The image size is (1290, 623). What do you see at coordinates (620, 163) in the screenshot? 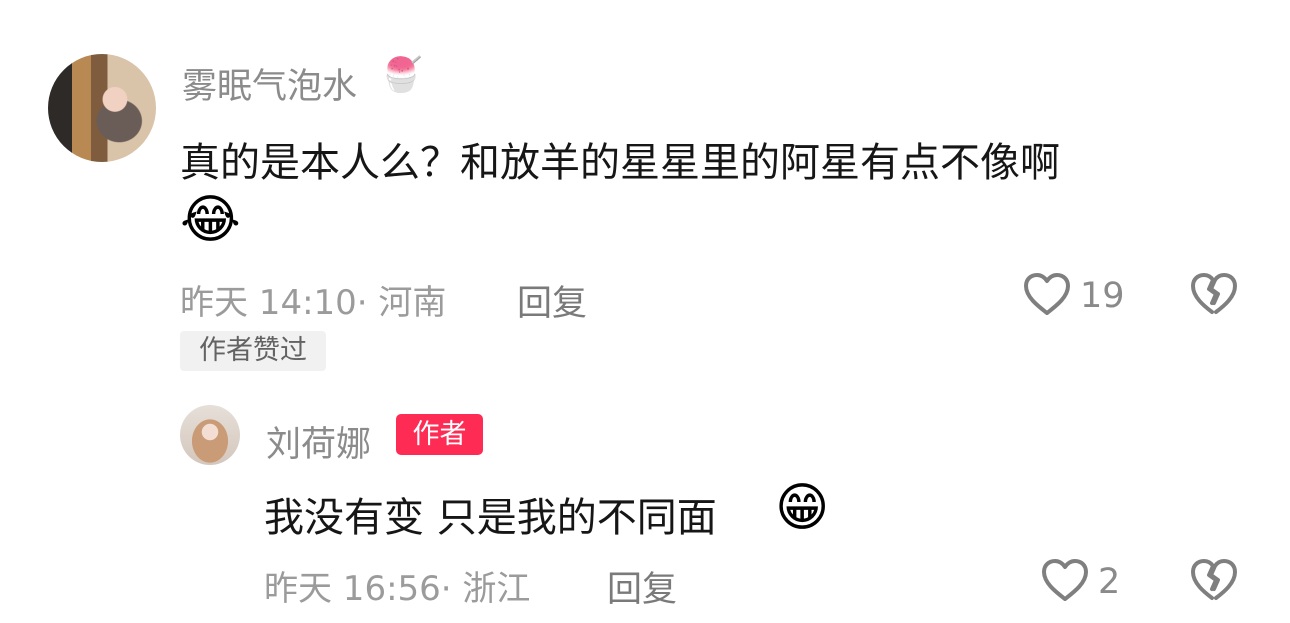
I see `comment-text: 真的是本人么？和放羊的星星里的阿星有点不像啊` at bounding box center [620, 163].